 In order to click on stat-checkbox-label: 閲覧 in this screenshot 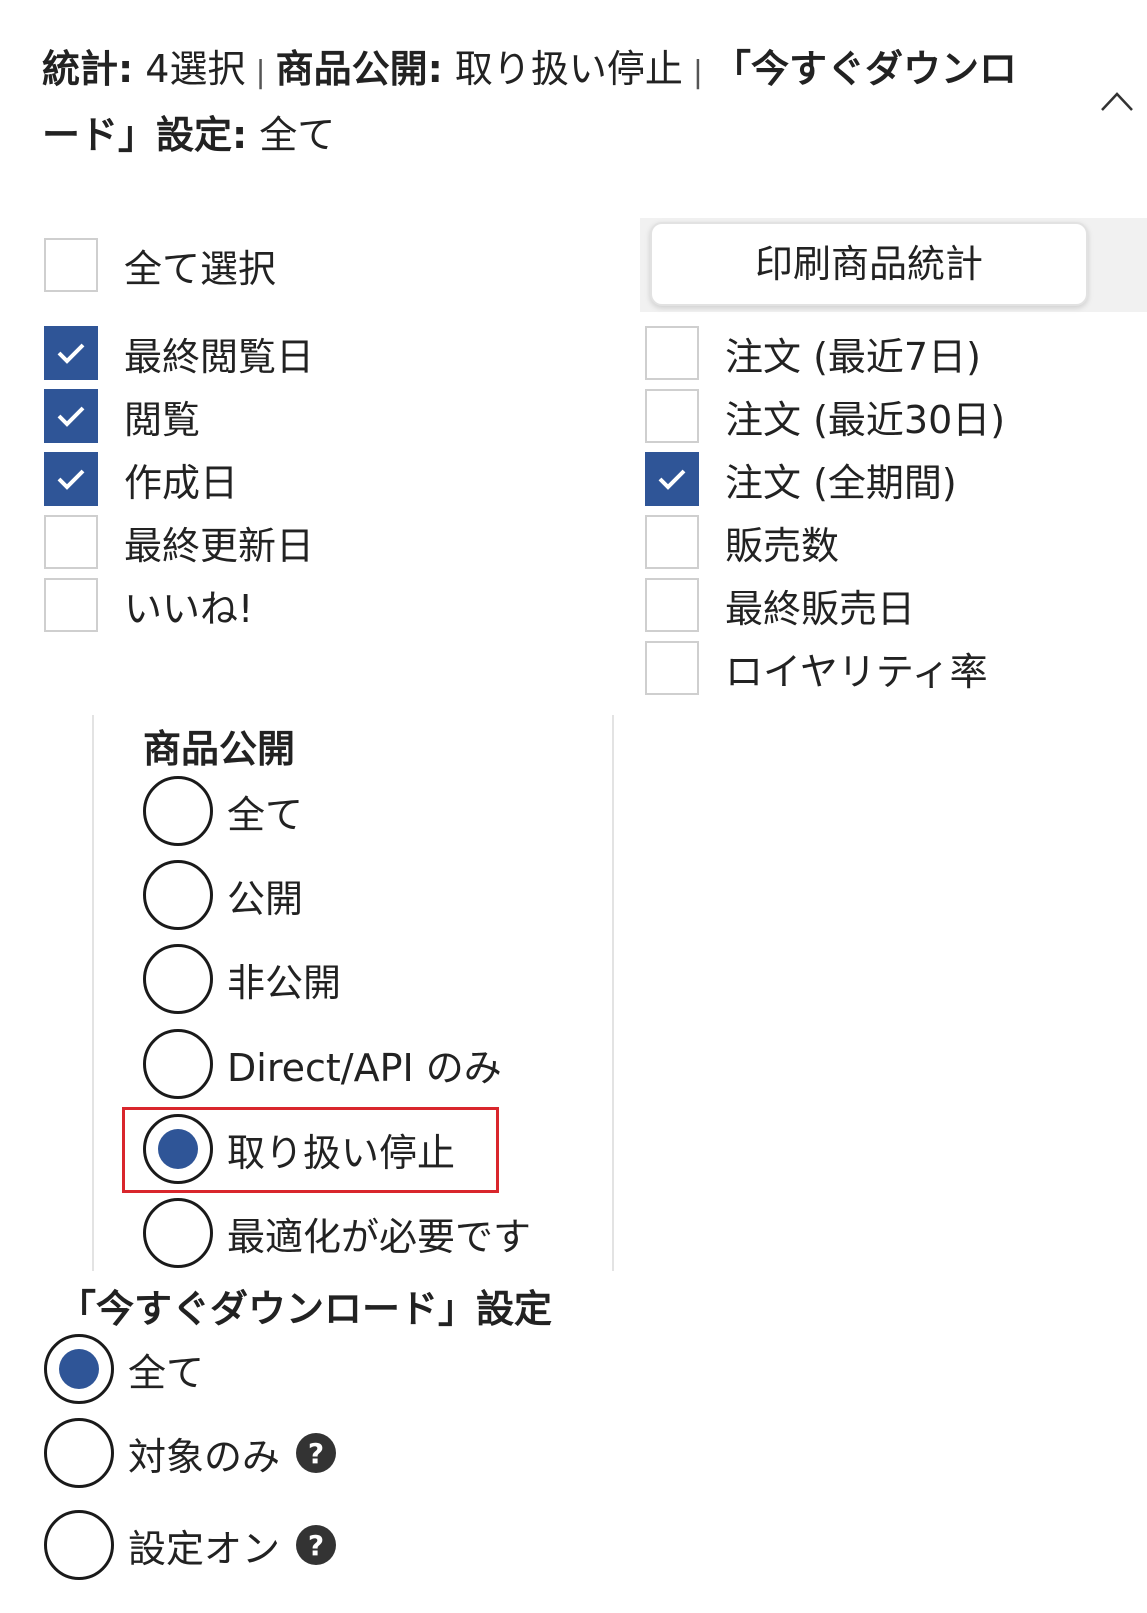, I will do `click(162, 419)`.